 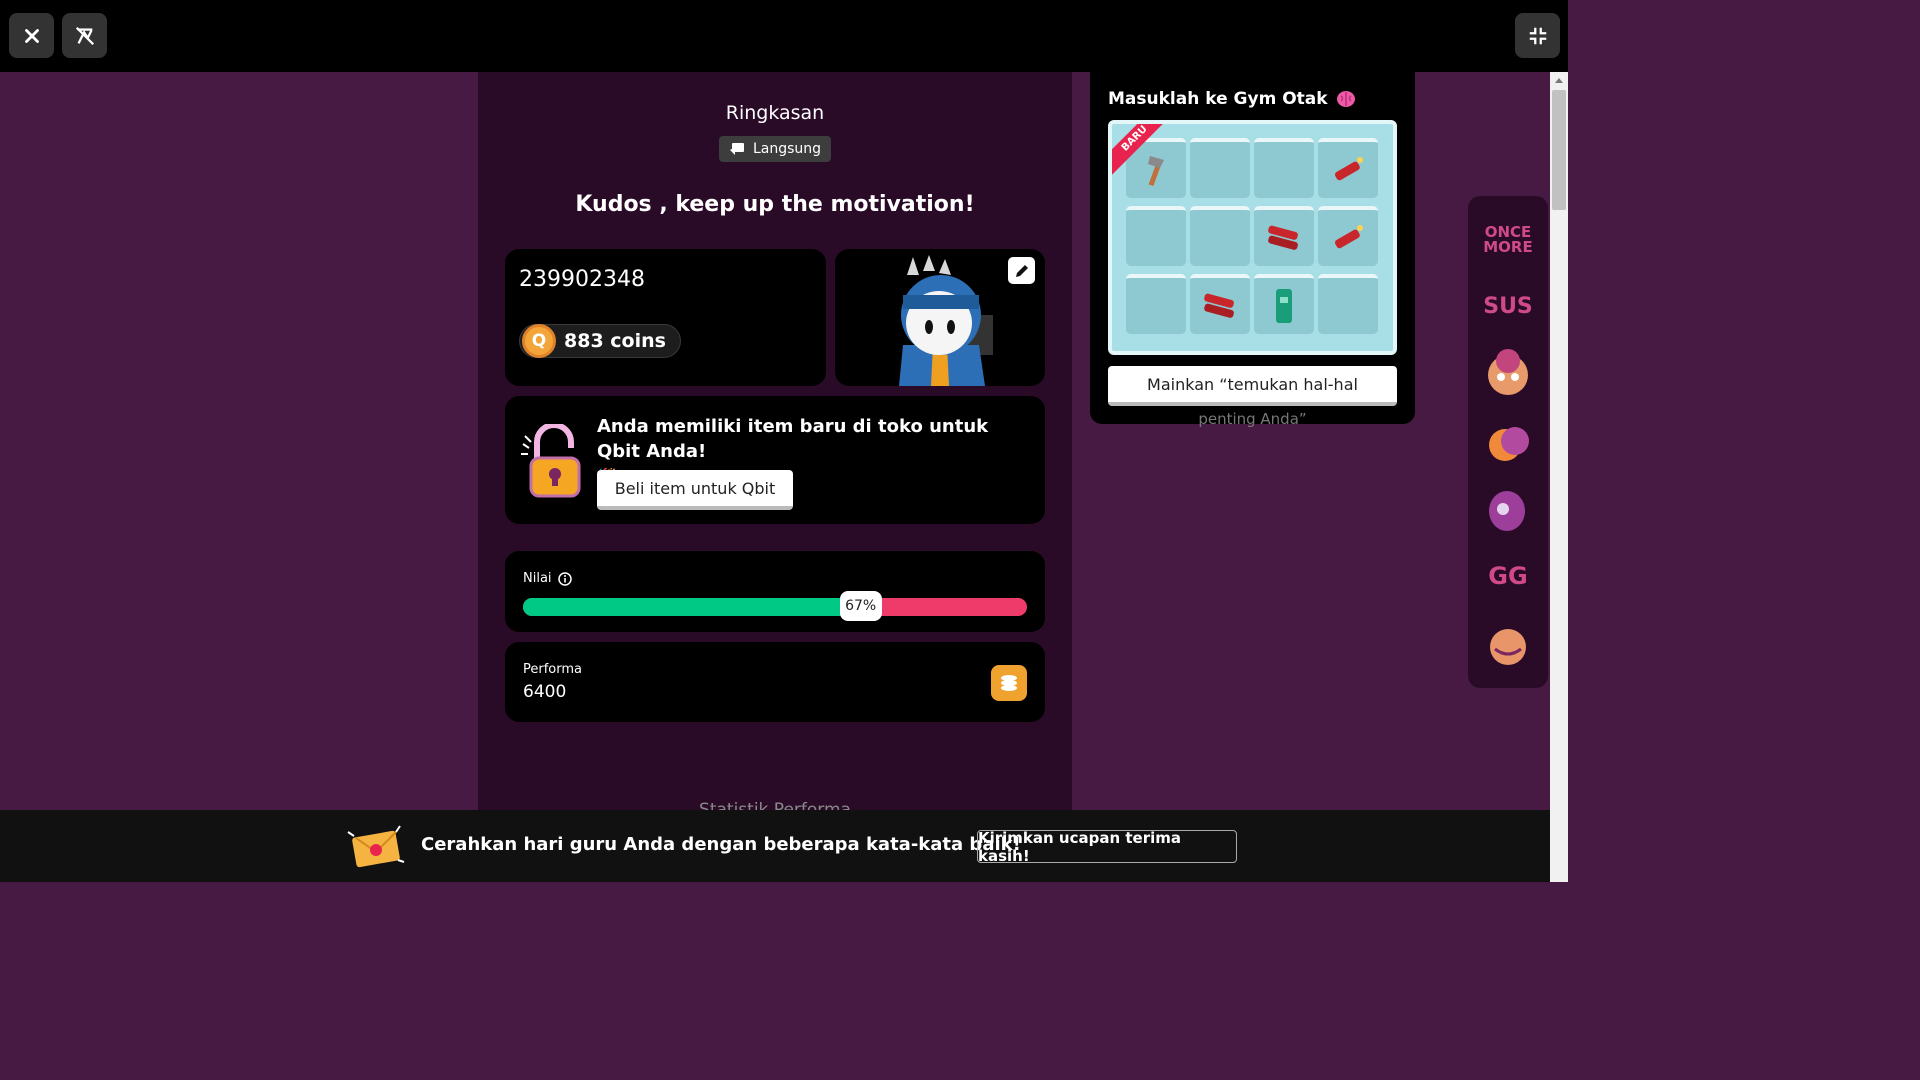 What do you see at coordinates (1252, 419) in the screenshot?
I see `play-button-overflow-text: penting Anda”` at bounding box center [1252, 419].